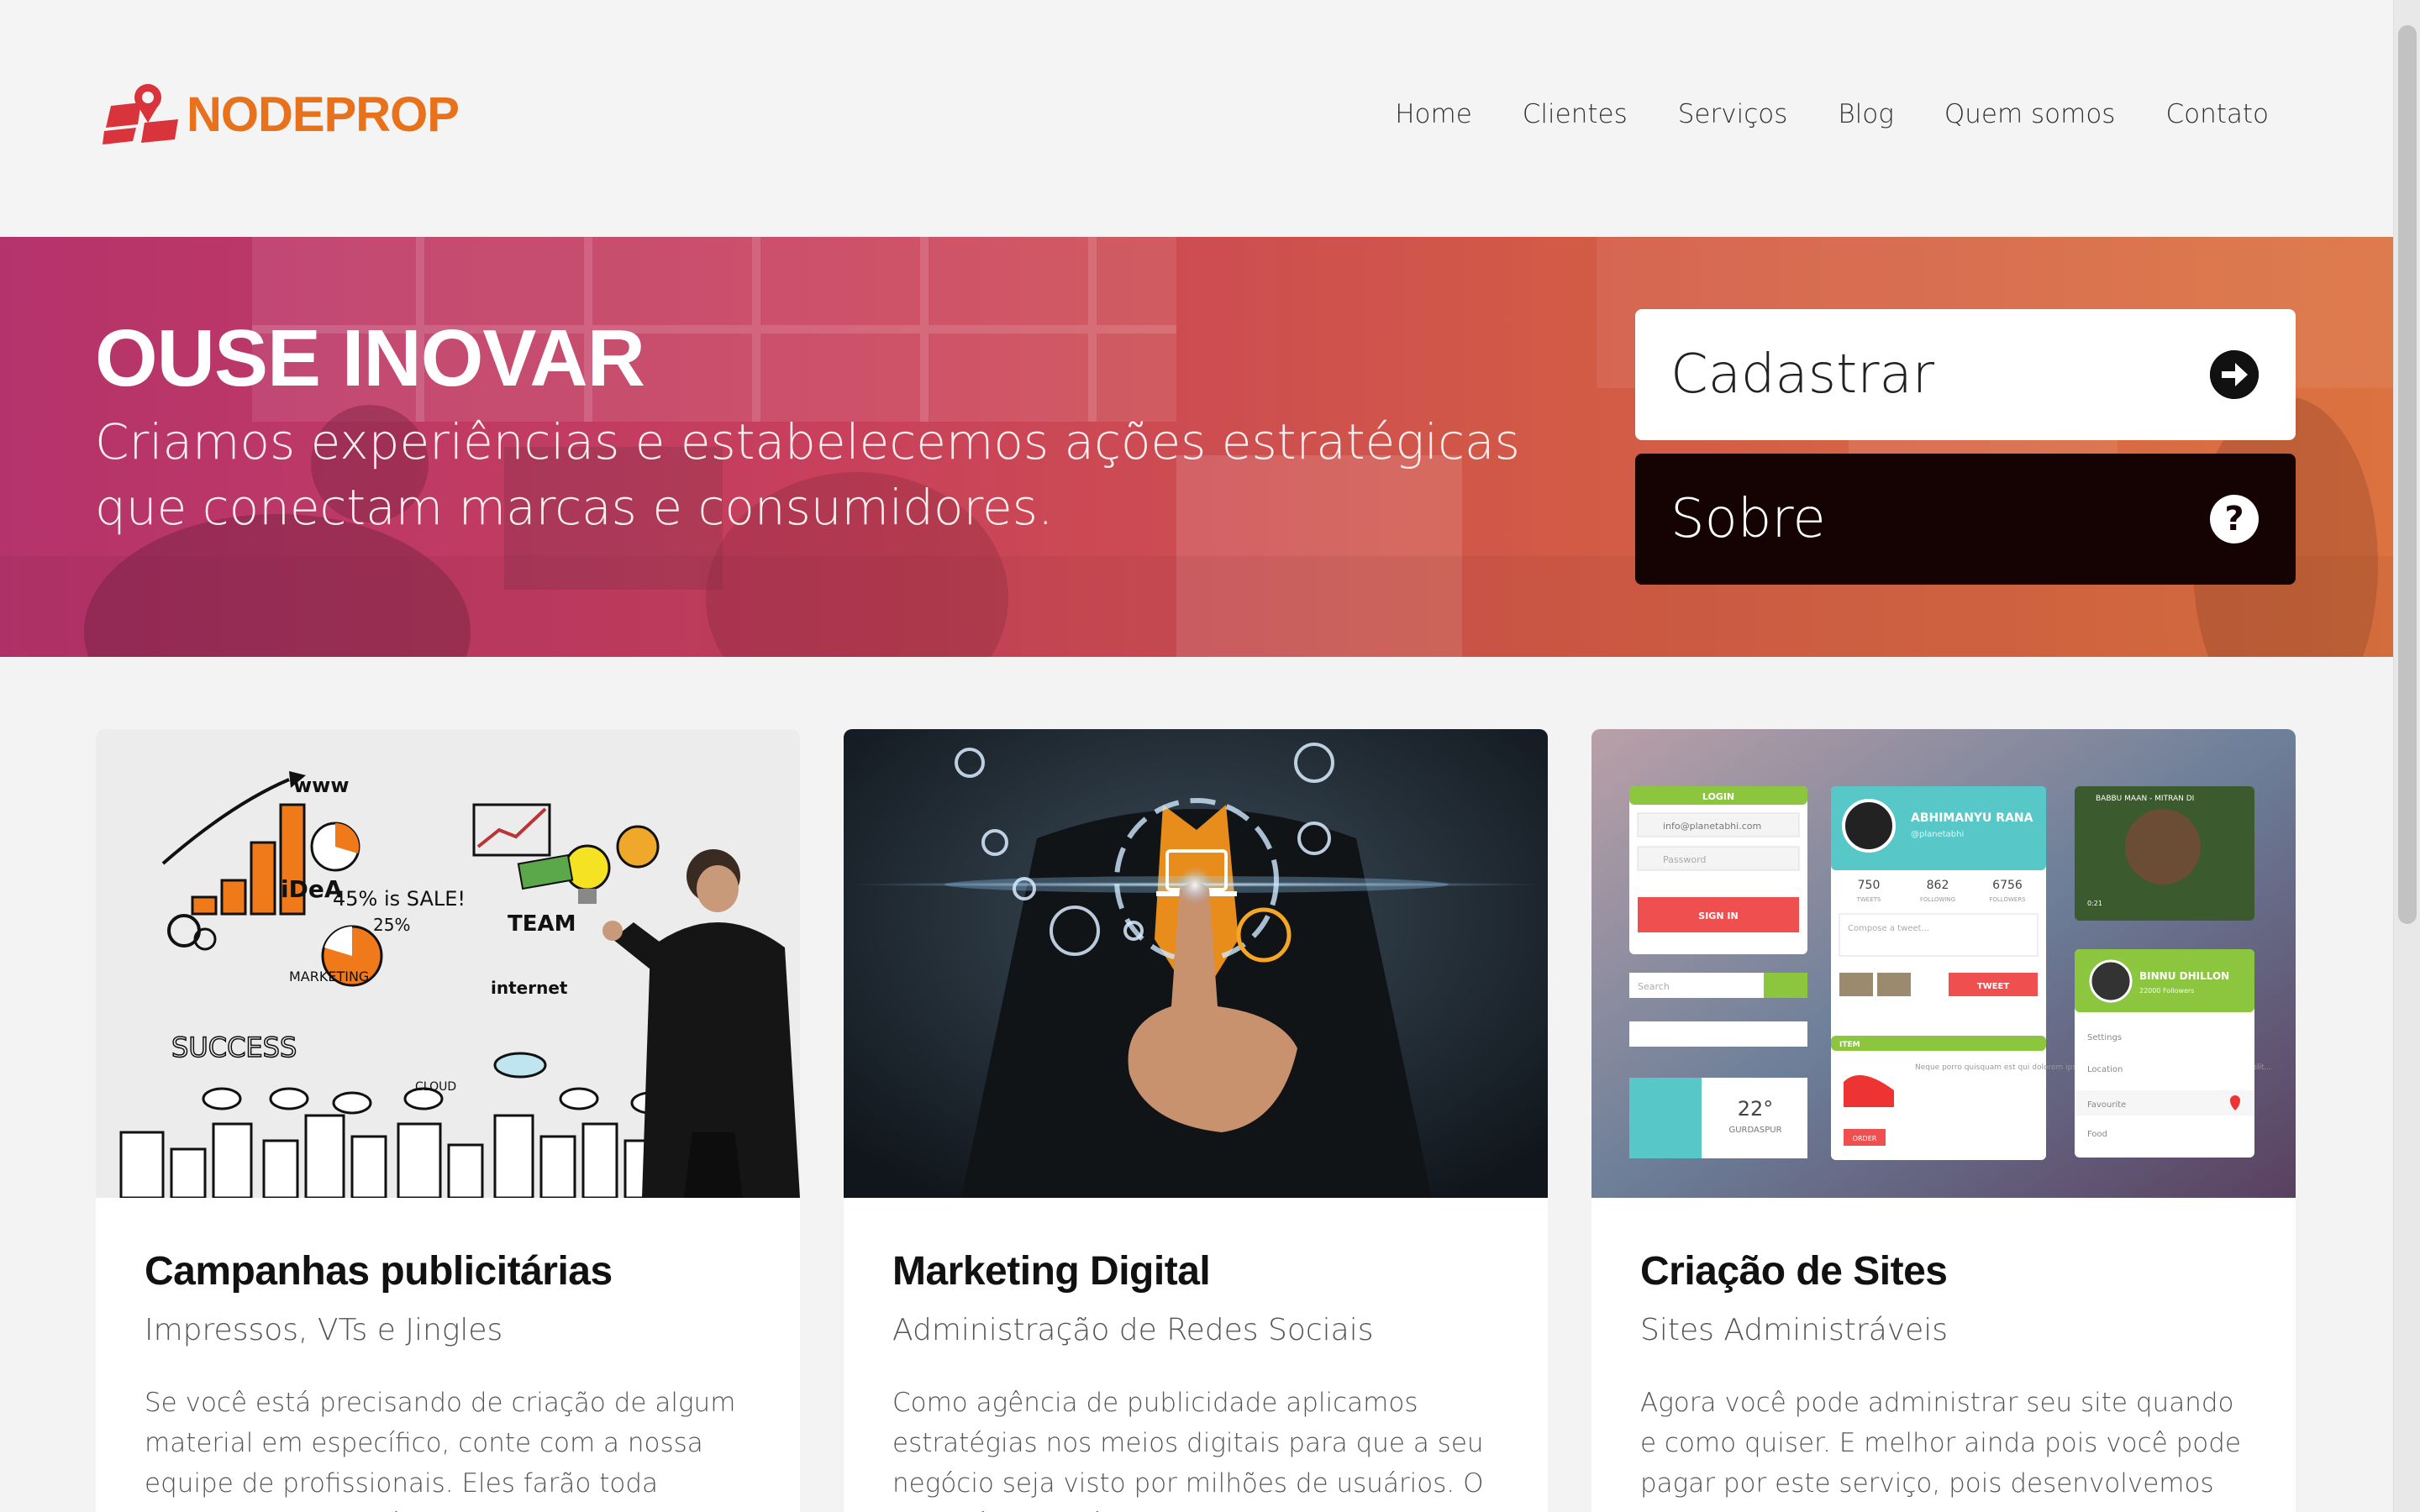 The image size is (2420, 1512). I want to click on svg-text: Favourite, so click(2106, 1105).